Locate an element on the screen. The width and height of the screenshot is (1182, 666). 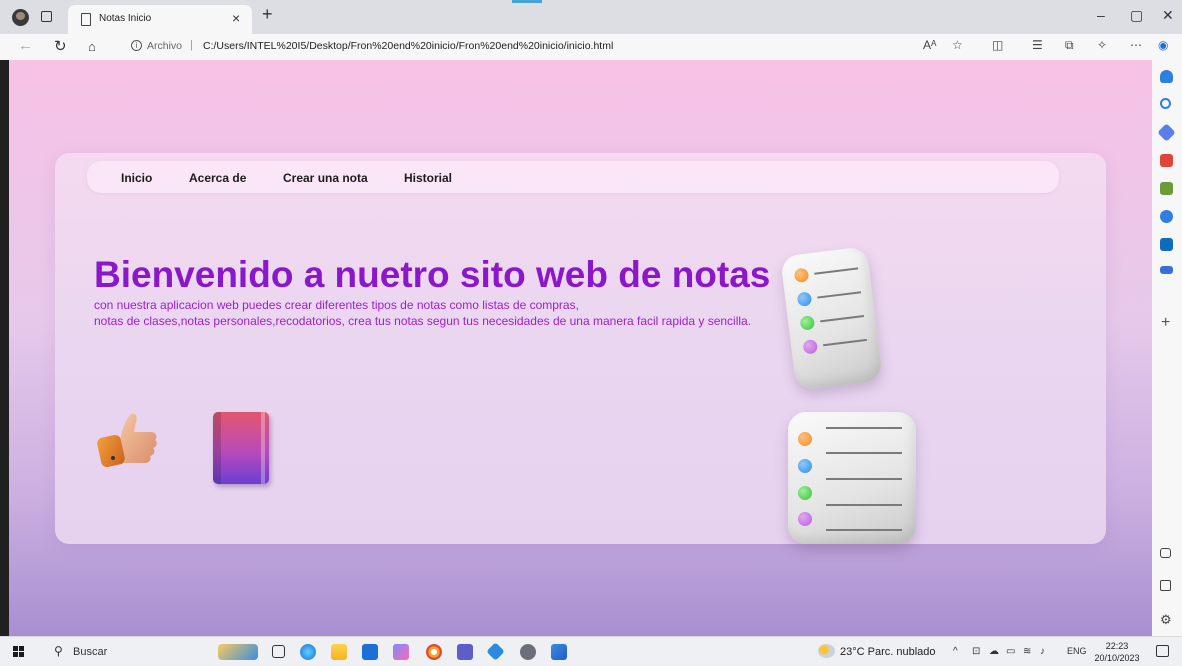
tab-title: Notas Inicio is located at coordinates (125, 18).